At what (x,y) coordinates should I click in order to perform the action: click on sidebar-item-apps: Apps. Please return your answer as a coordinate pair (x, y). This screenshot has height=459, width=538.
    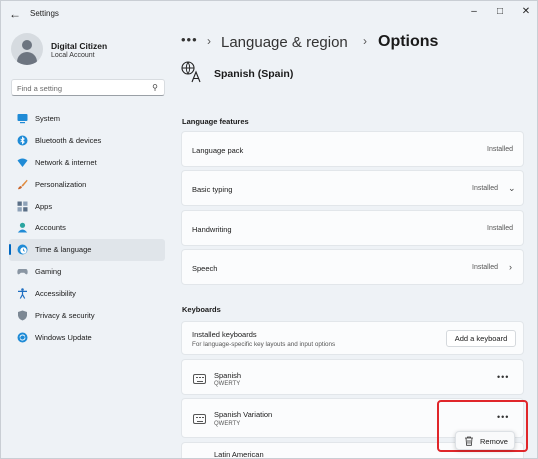
    Looking at the image, I should click on (87, 207).